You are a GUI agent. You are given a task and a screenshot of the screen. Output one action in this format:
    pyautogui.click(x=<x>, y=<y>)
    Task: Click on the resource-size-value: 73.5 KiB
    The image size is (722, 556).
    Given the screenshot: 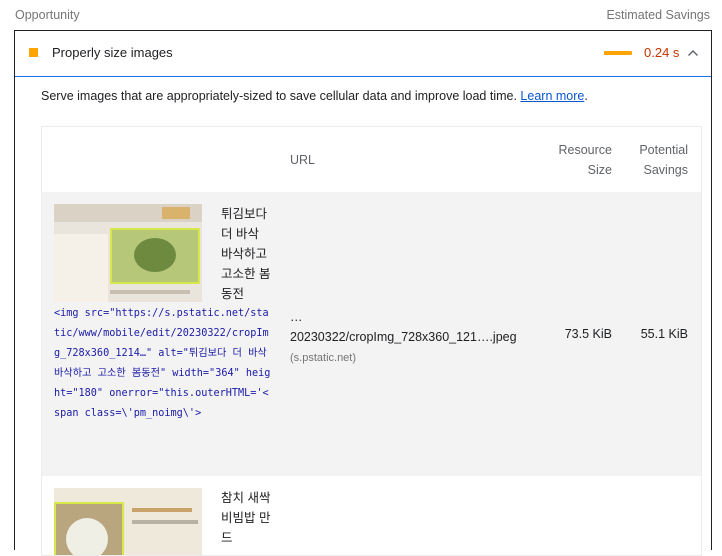 What is the action you would take?
    pyautogui.click(x=588, y=334)
    